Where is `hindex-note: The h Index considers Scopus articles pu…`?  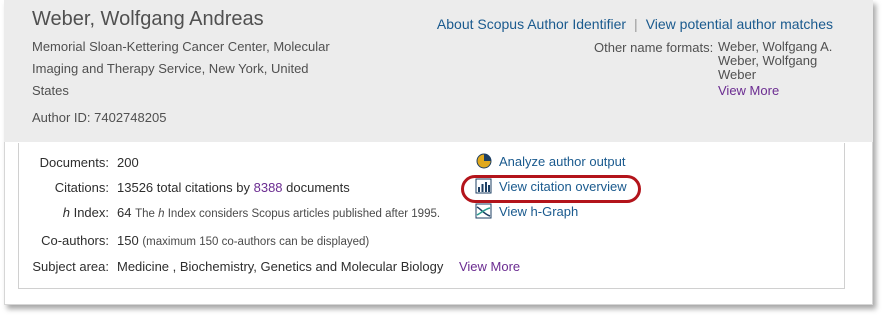
hindex-note: The h Index considers Scopus articles pu… is located at coordinates (288, 214).